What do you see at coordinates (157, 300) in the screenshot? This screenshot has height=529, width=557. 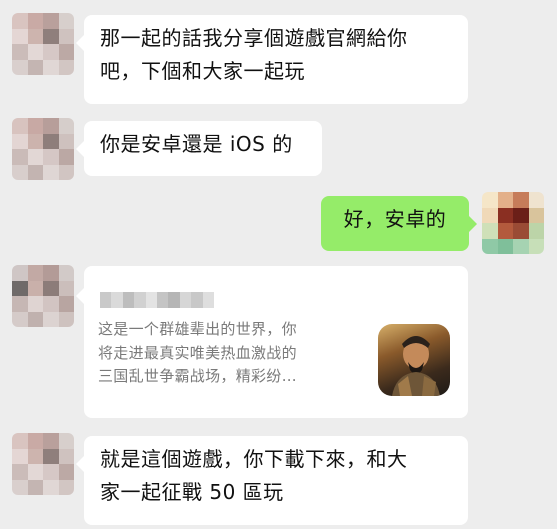 I see `card-title-blurred` at bounding box center [157, 300].